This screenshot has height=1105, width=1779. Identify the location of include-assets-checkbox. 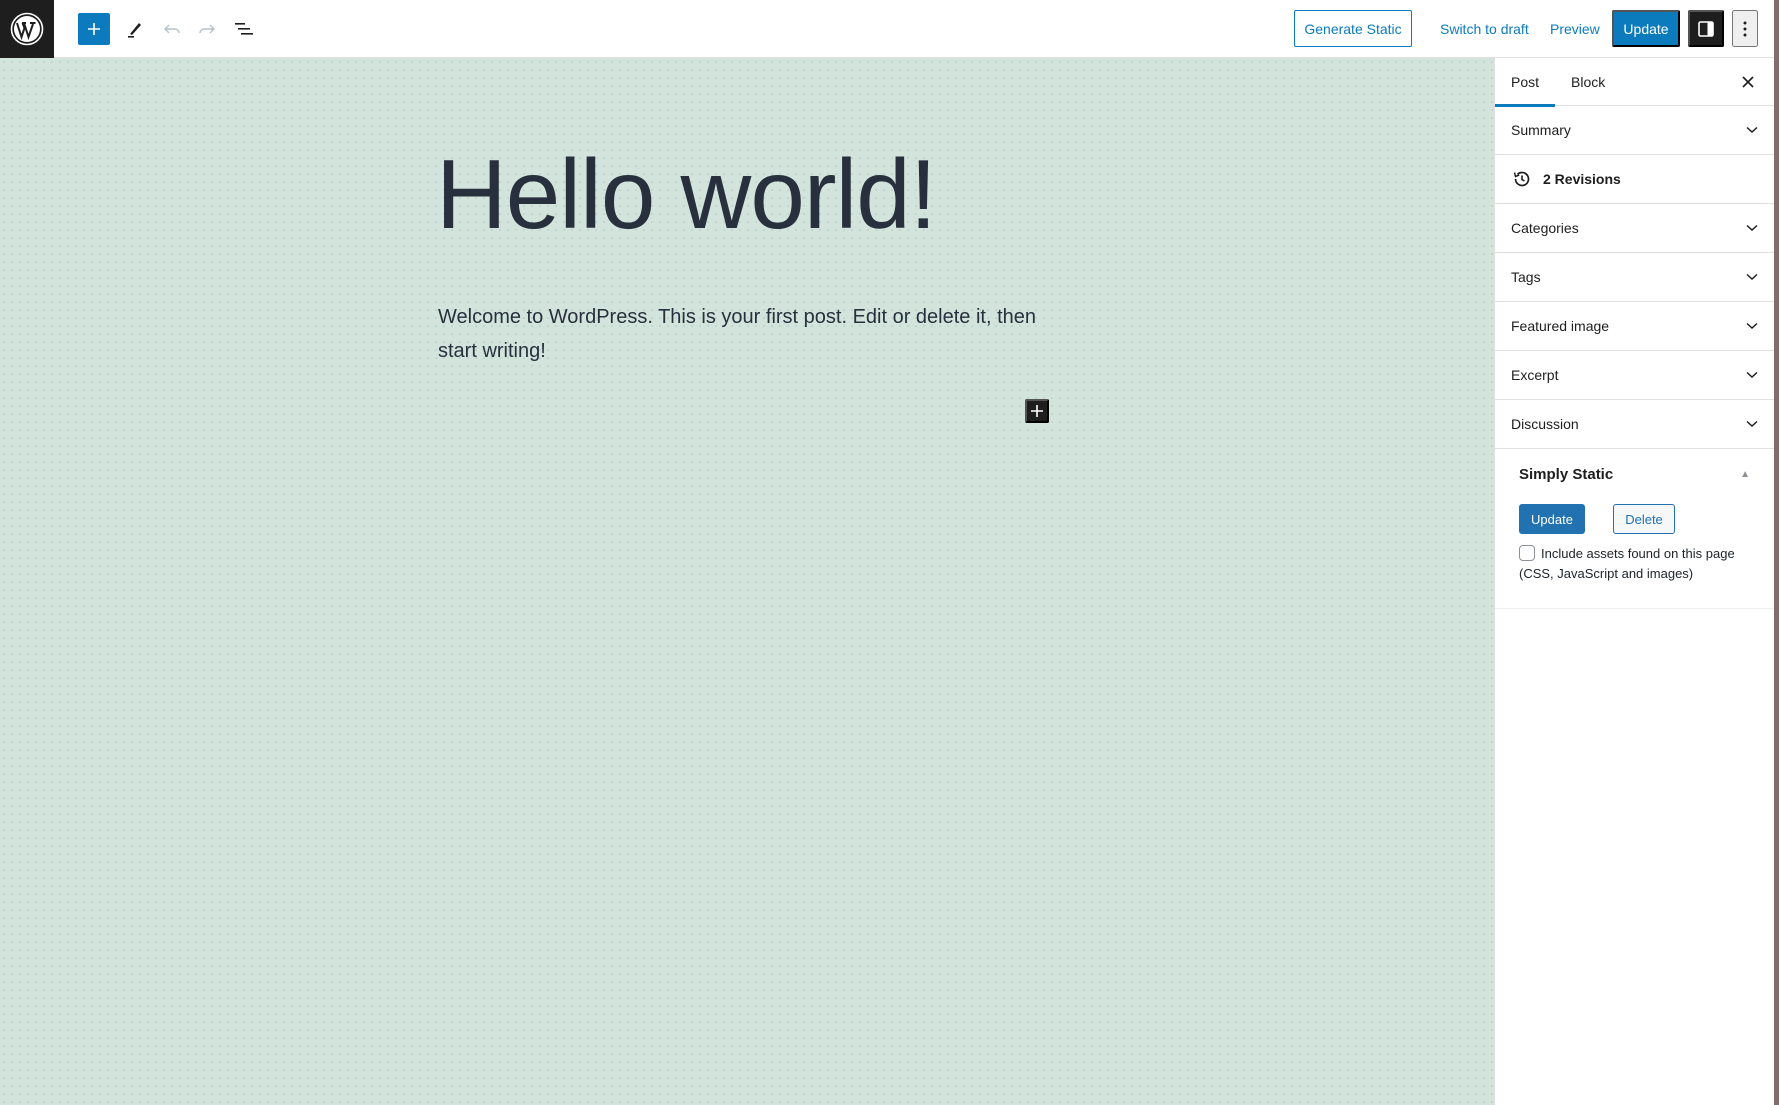
(1527, 553).